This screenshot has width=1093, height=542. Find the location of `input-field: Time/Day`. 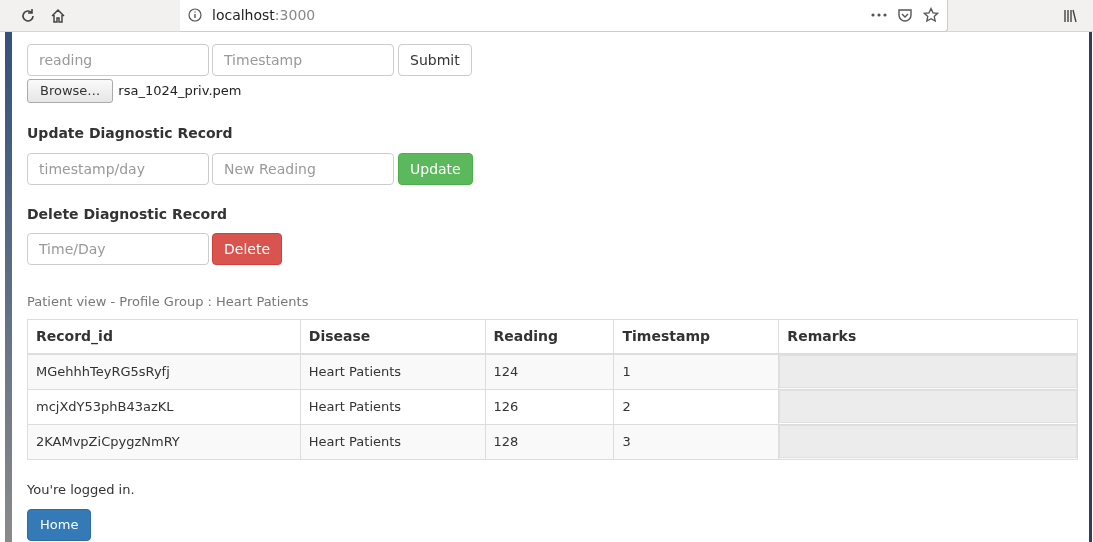

input-field: Time/Day is located at coordinates (118, 249).